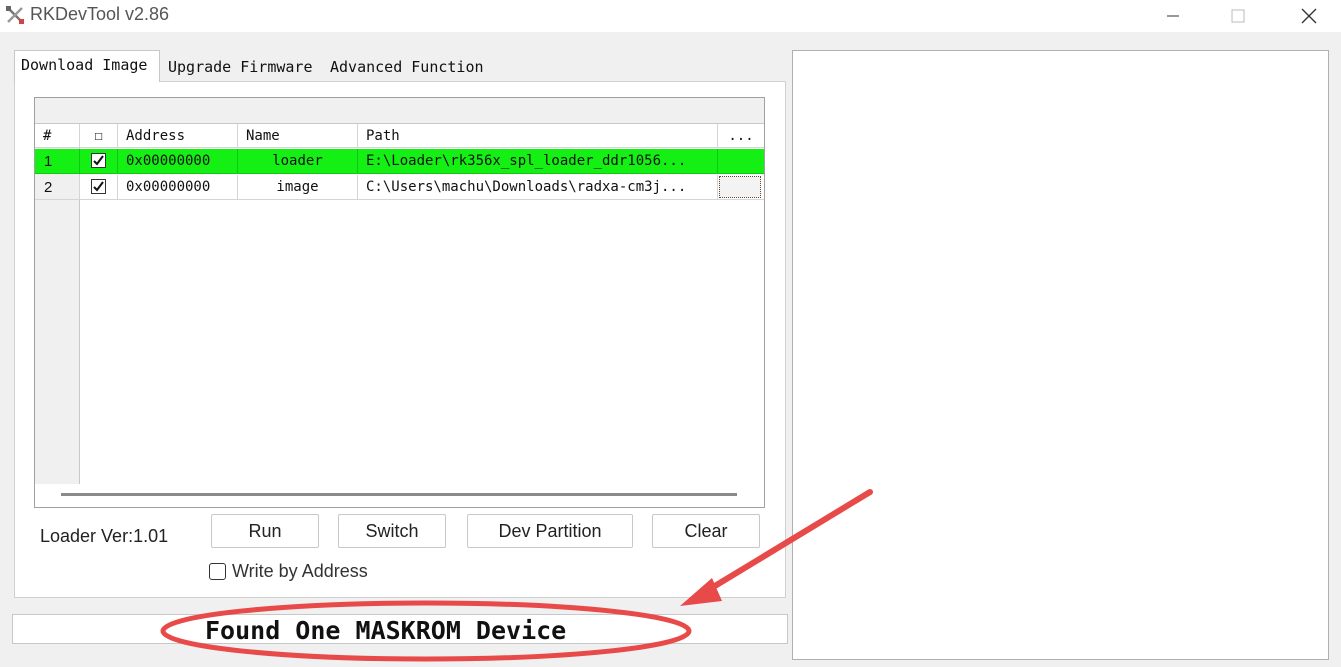 The width and height of the screenshot is (1341, 667). Describe the element at coordinates (104, 536) in the screenshot. I see `loader-version: Loader Ver:1.01` at that location.